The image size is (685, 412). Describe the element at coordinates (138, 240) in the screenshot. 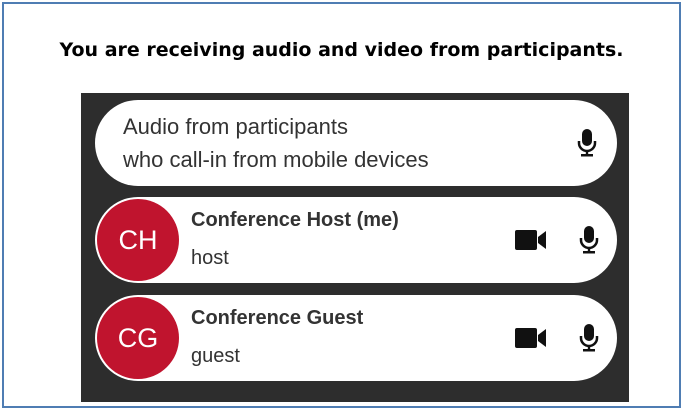

I see `avatar: CH` at that location.